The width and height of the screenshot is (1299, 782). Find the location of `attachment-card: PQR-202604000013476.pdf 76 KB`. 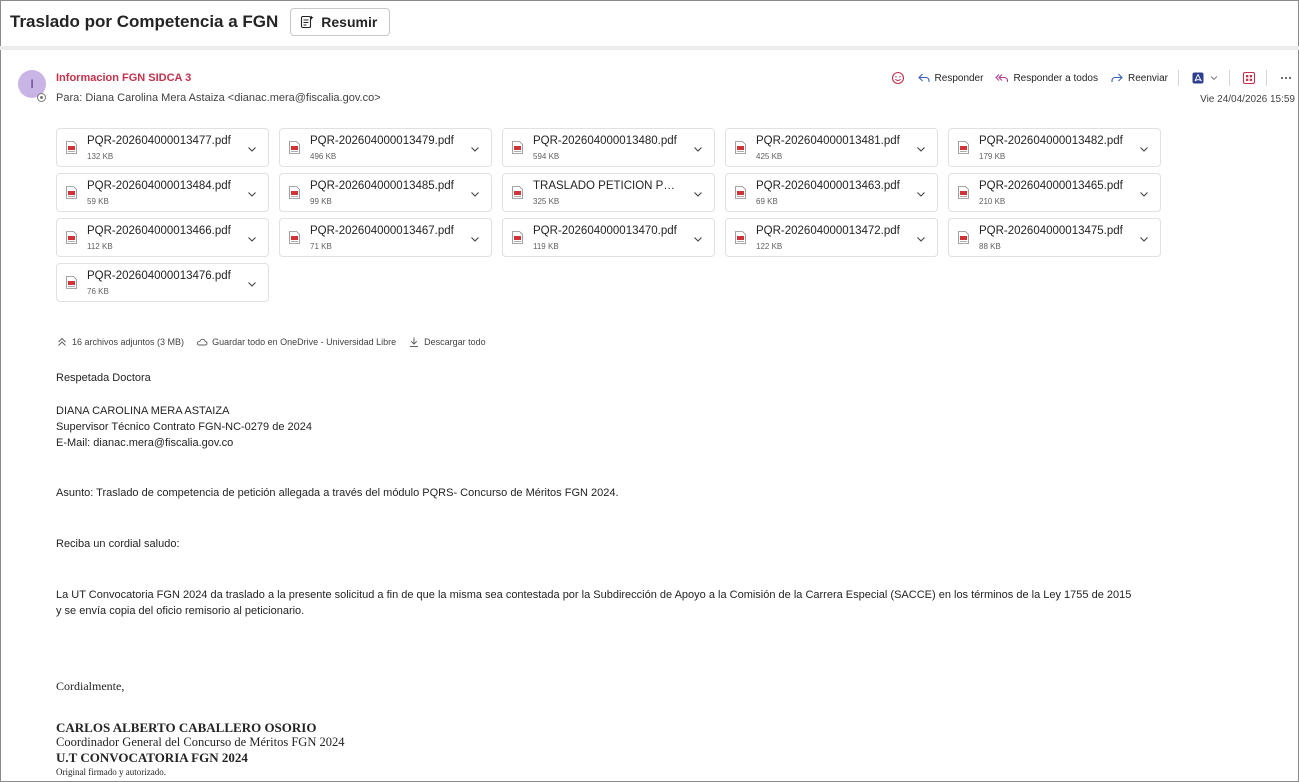

attachment-card: PQR-202604000013476.pdf 76 KB is located at coordinates (162, 282).